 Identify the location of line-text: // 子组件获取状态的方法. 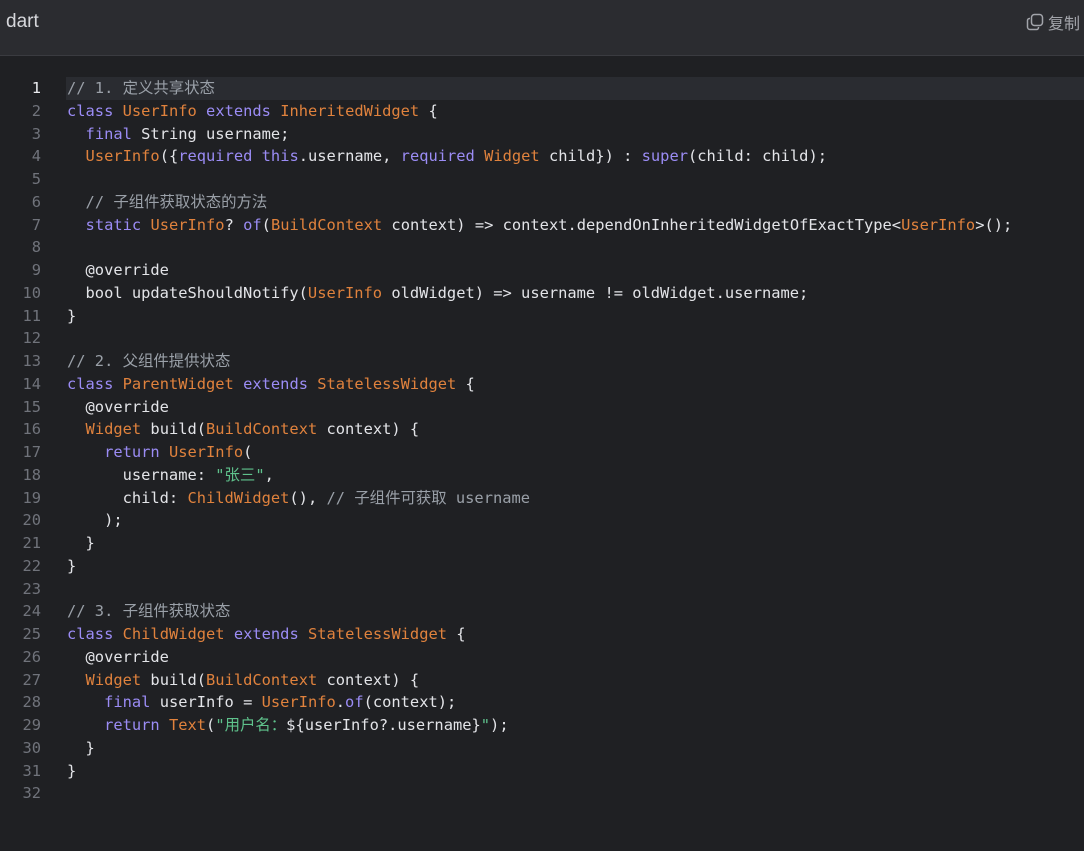
(167, 202).